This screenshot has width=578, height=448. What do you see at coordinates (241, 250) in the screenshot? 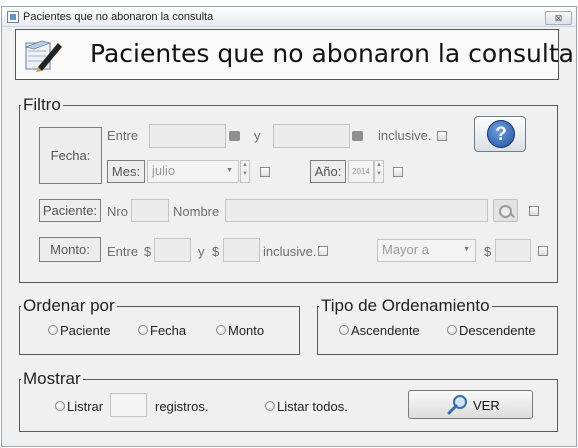
I see `monto-hasta-field` at bounding box center [241, 250].